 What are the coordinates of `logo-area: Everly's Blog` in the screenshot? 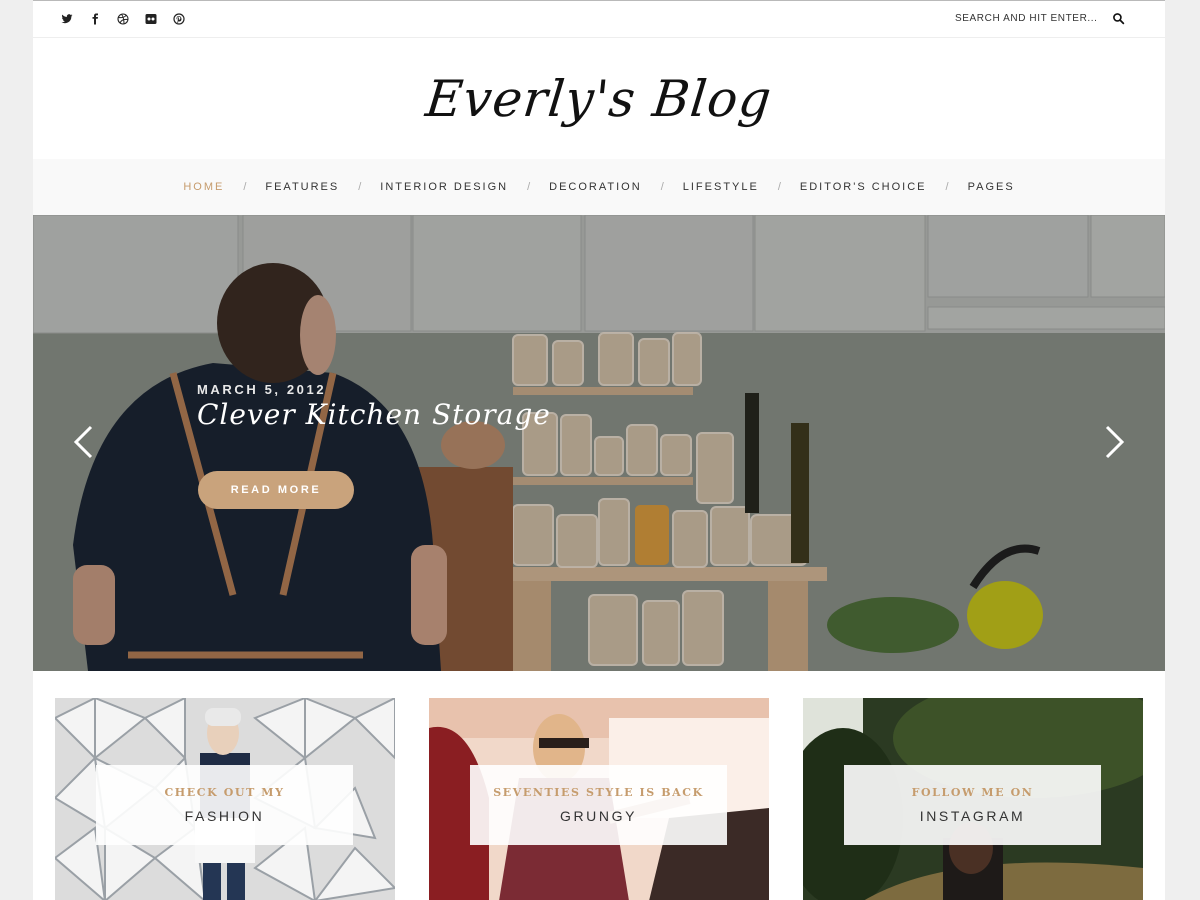 It's located at (599, 99).